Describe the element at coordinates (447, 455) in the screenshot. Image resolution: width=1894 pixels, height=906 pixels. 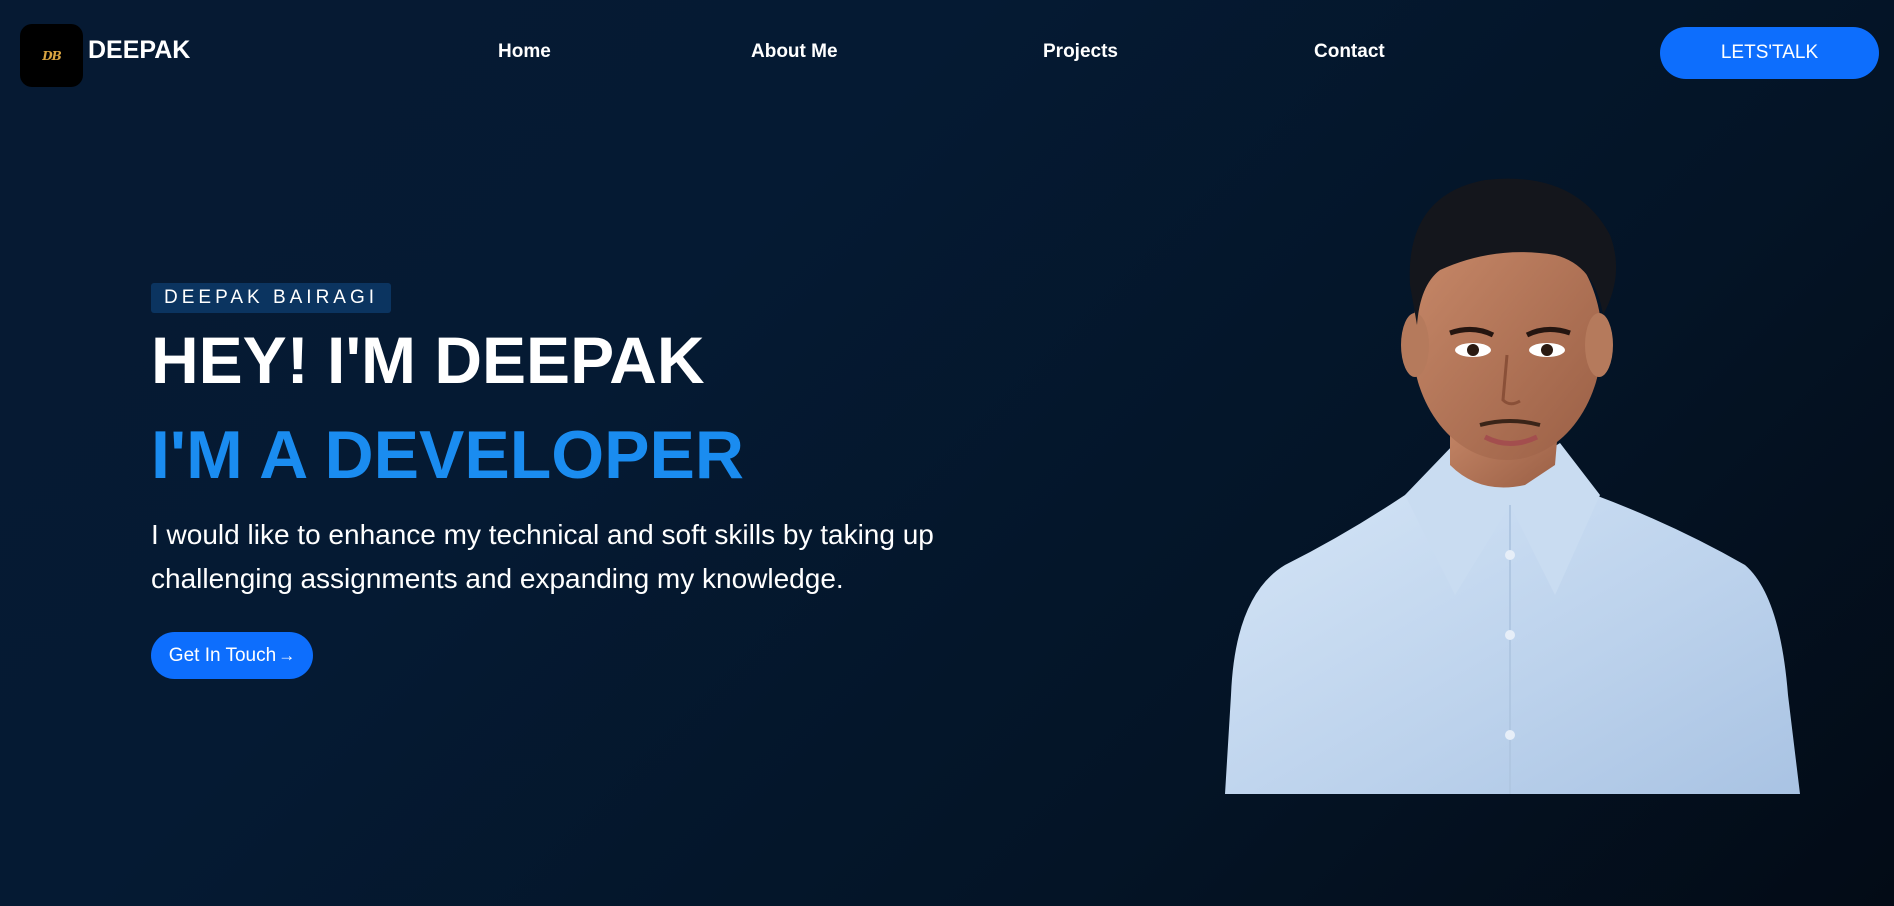
I see `hero-subheadline: I'M A DEVELOPER` at that location.